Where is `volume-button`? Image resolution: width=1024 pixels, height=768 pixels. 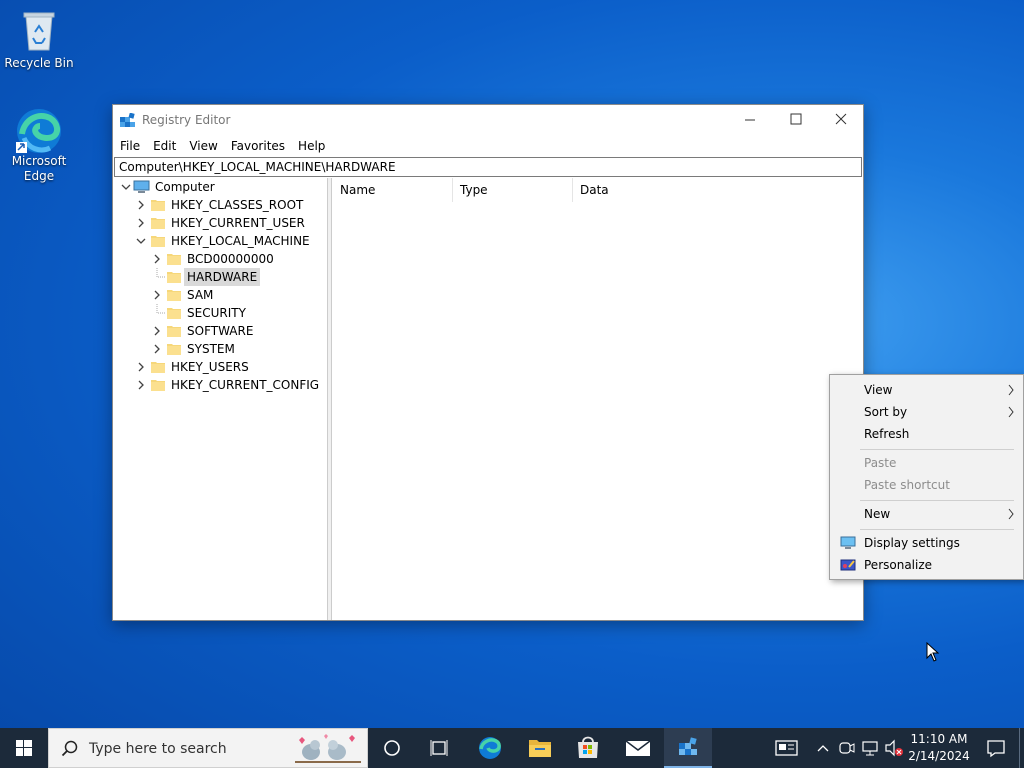 volume-button is located at coordinates (894, 748).